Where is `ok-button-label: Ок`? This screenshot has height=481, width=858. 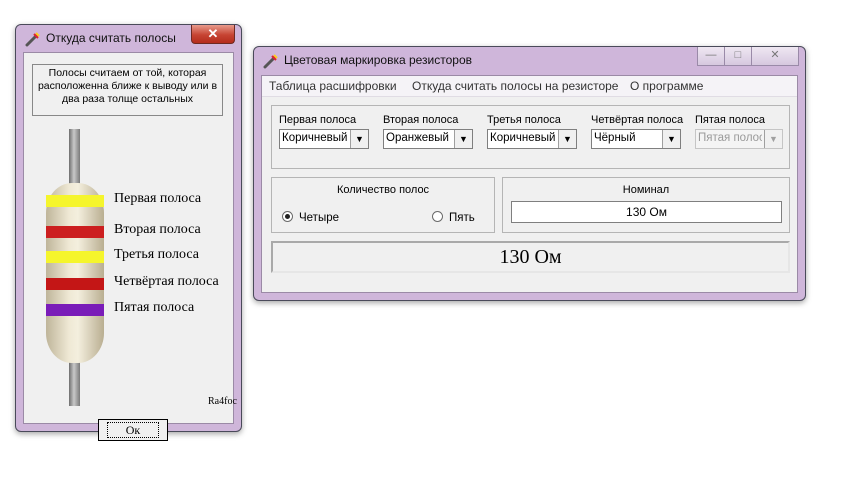
ok-button-label: Ок is located at coordinates (133, 430).